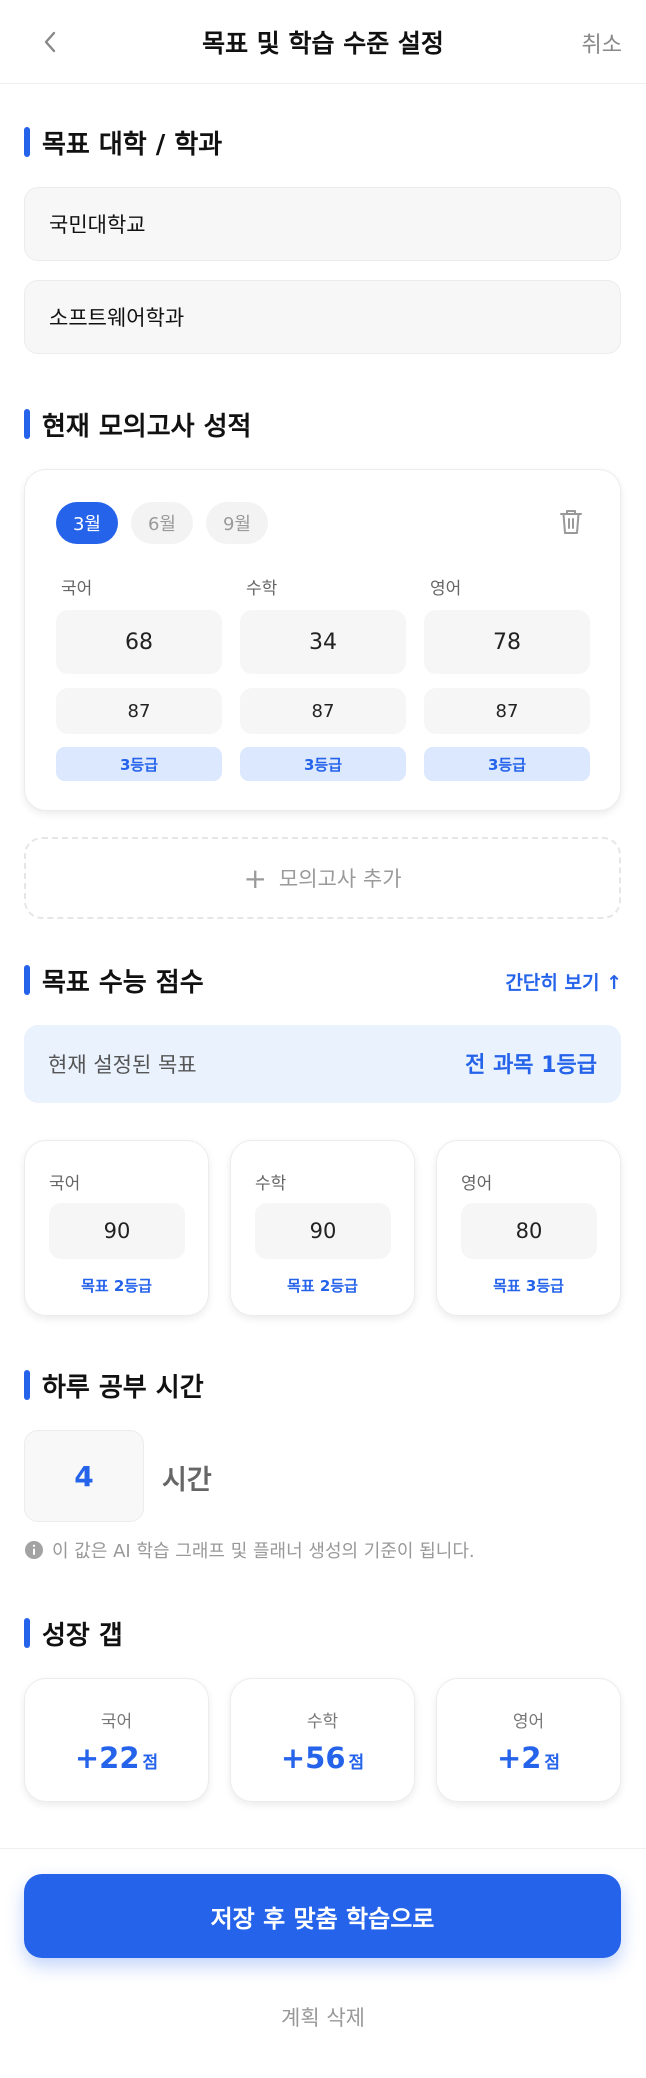  I want to click on percentile-input-math: 87, so click(323, 711).